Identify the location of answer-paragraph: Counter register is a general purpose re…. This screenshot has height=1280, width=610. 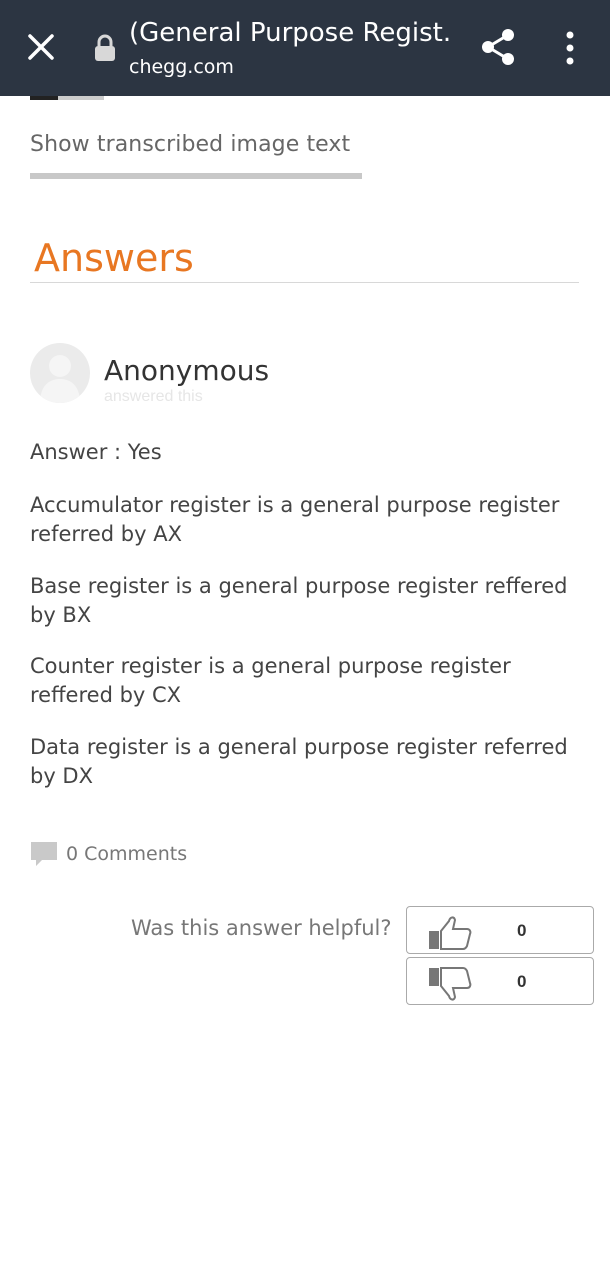
(270, 680).